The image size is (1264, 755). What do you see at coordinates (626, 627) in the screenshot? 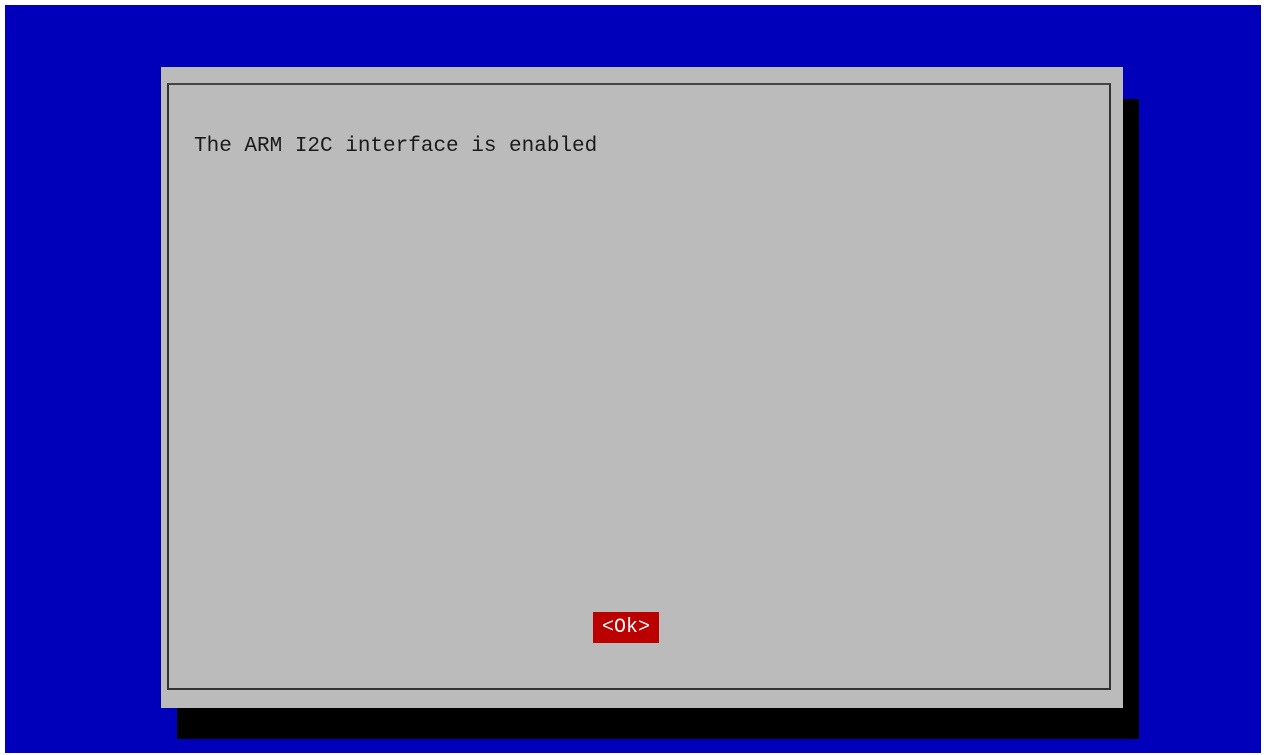
I see `ok-button: <Ok>` at bounding box center [626, 627].